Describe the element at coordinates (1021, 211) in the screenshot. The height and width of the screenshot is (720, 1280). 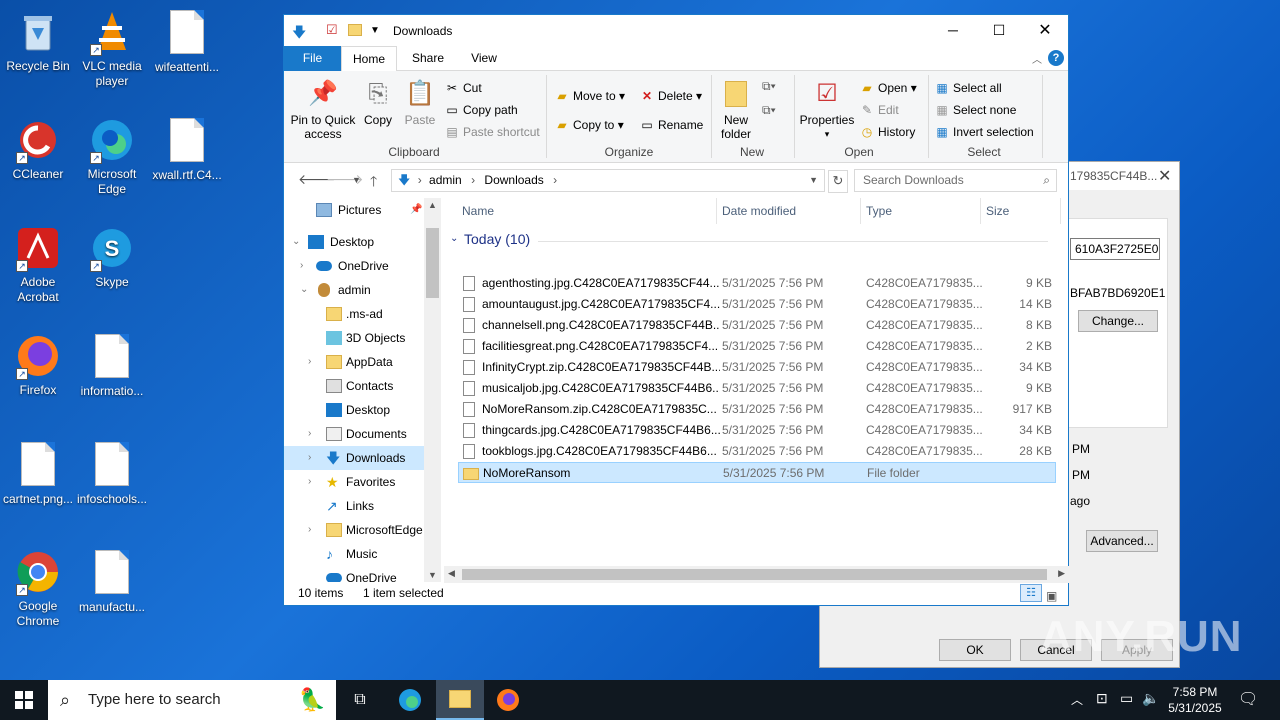
I see `column-size: Size` at that location.